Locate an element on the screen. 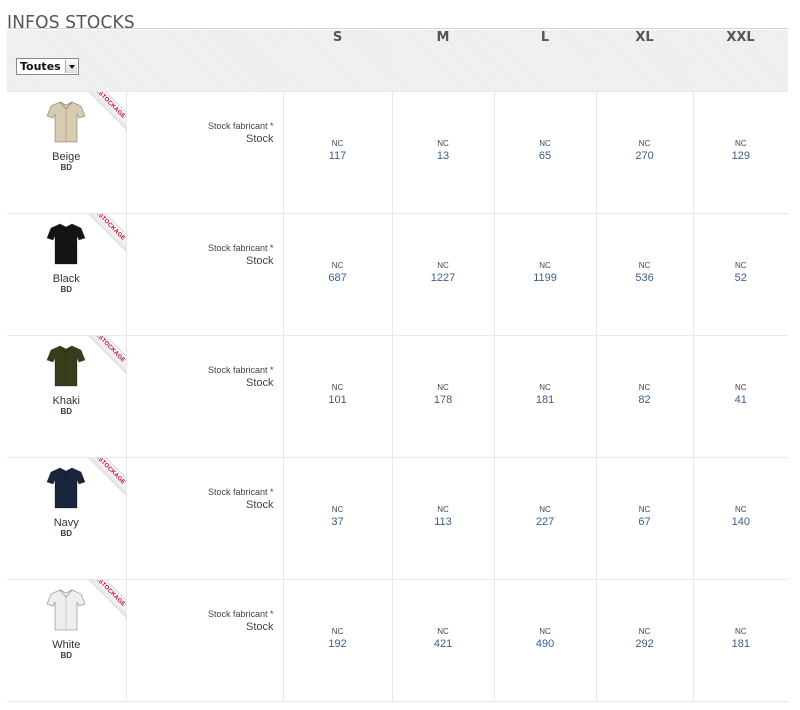  stock-cell-xl: NC 292 is located at coordinates (645, 640).